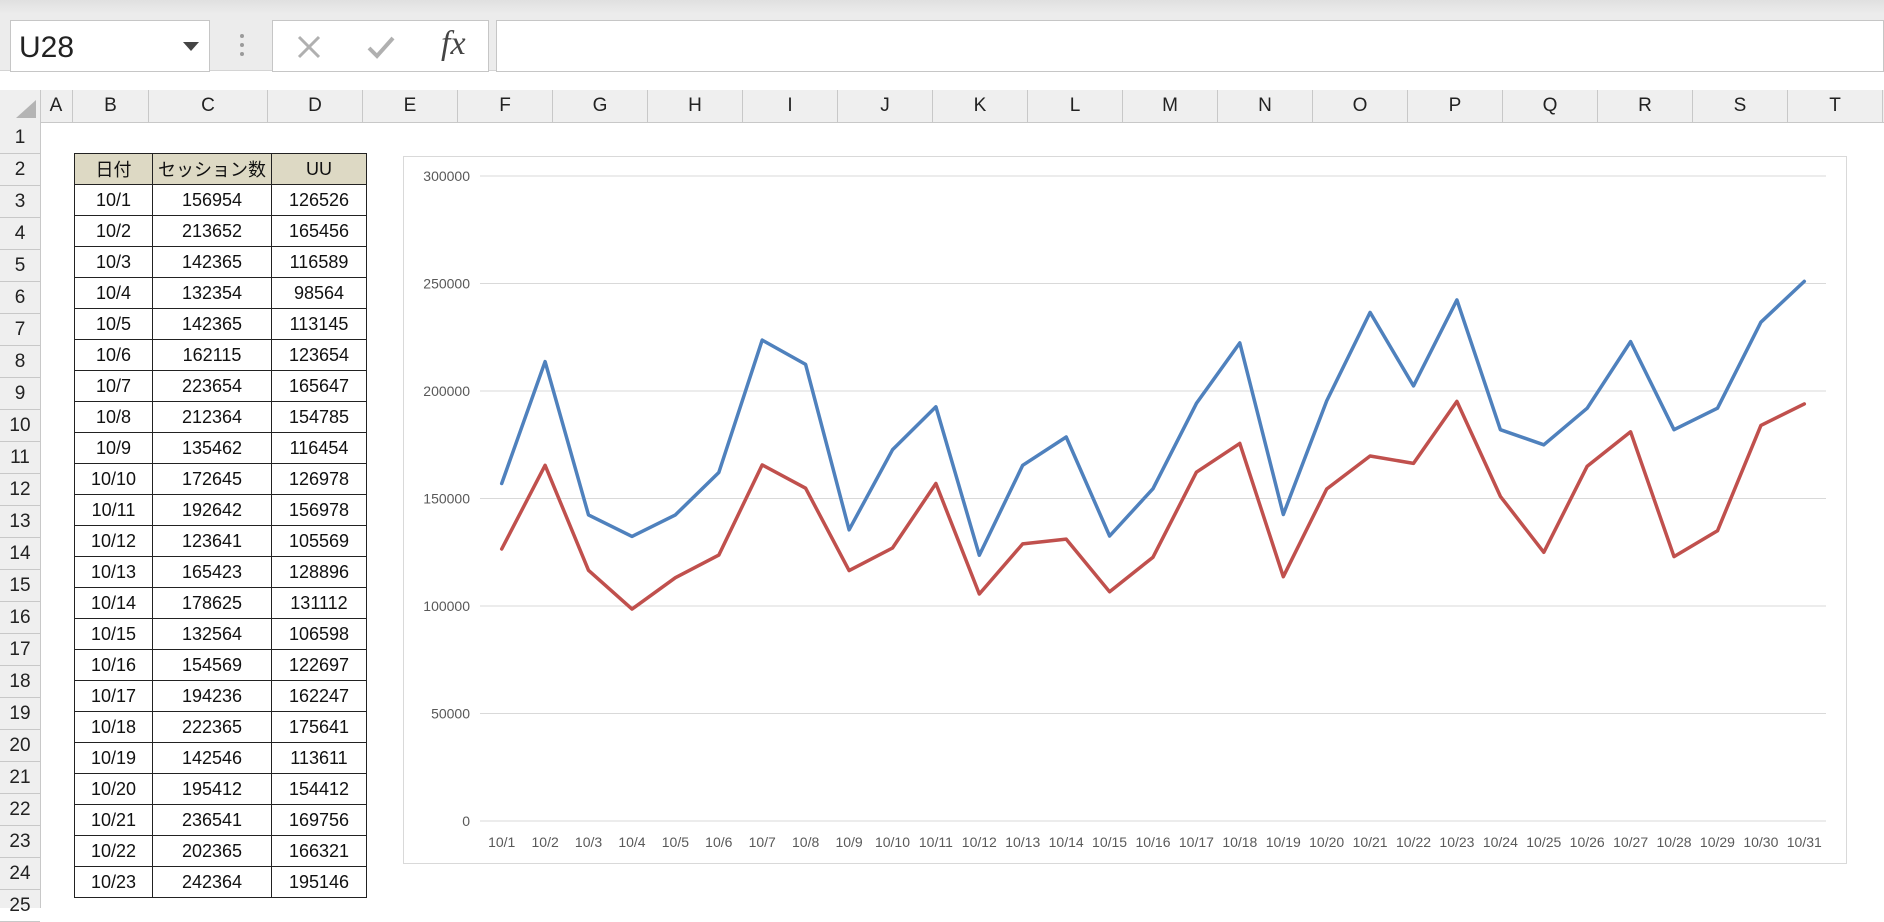  I want to click on date-cell: 10/9, so click(113, 448).